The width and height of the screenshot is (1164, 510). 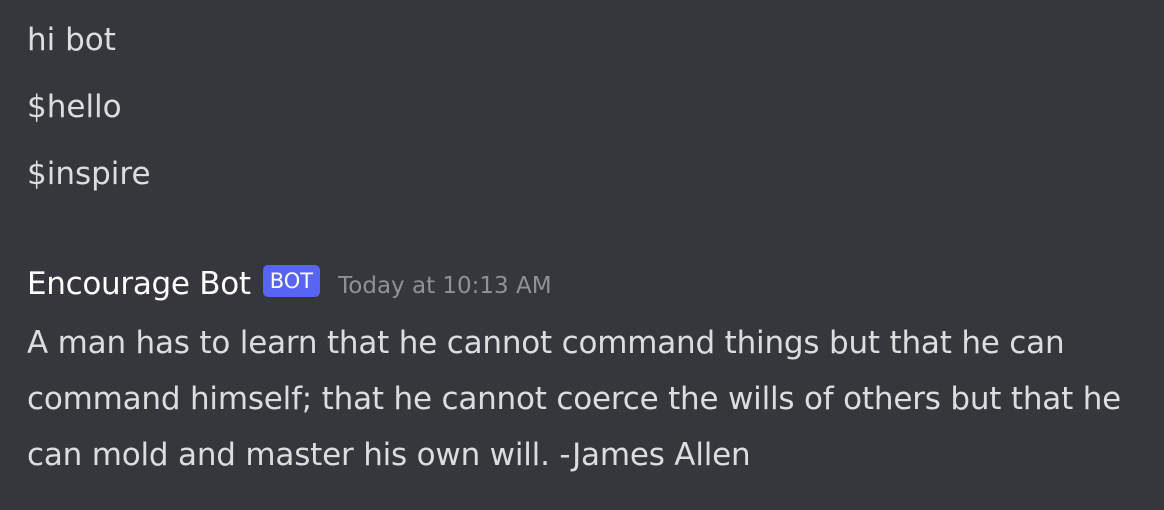 I want to click on bot-badge: BOT, so click(x=291, y=281).